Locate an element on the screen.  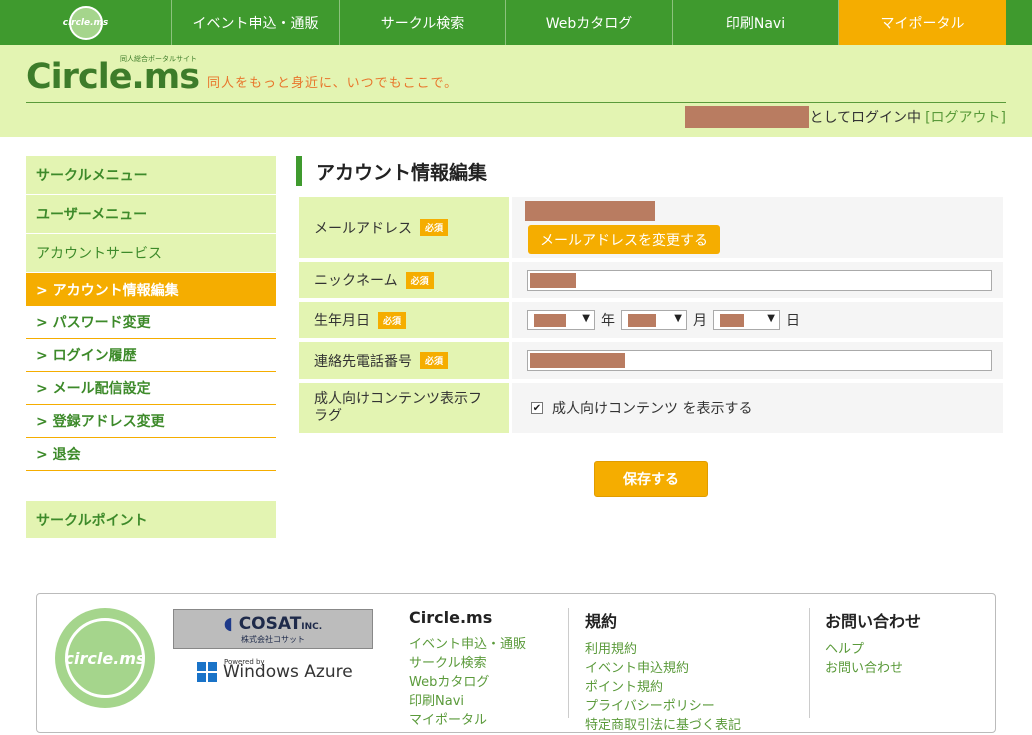
tagline: 同人をもっと身近に、いつでもここで。 is located at coordinates (333, 83).